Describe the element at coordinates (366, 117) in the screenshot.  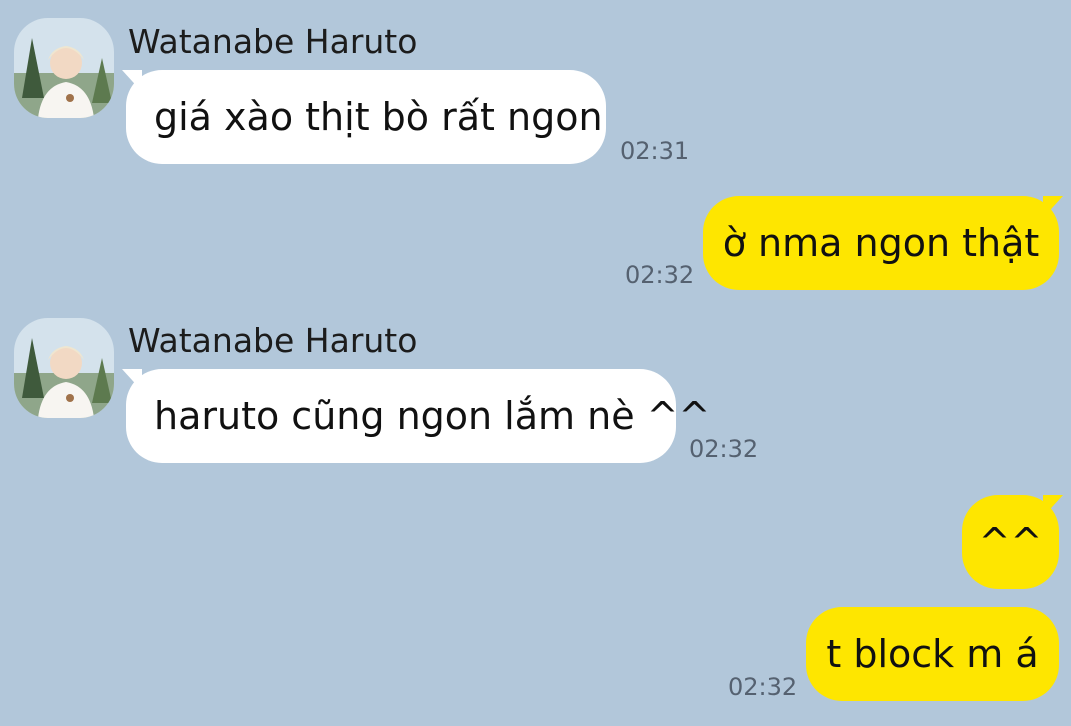
I see `message-bubble-incoming: giá xào thịt bò rất ngon` at that location.